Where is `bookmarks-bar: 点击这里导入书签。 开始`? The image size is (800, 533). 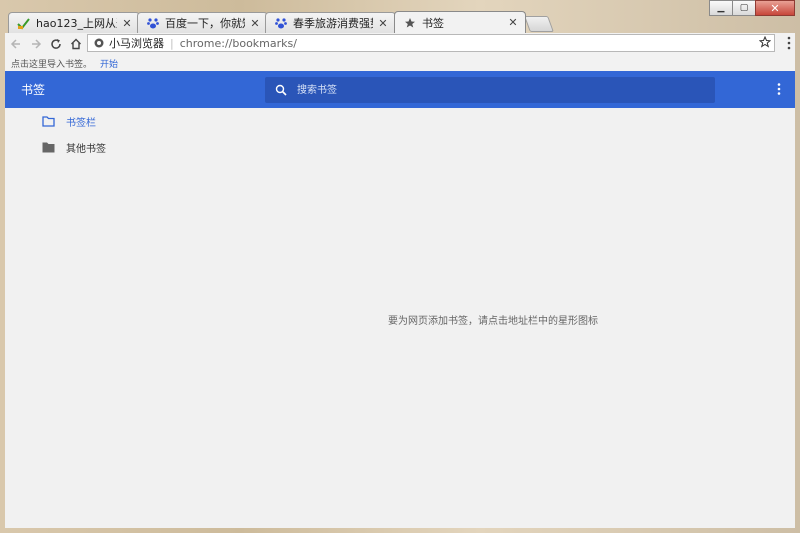
bookmarks-bar: 点击这里导入书签。 开始 is located at coordinates (400, 63).